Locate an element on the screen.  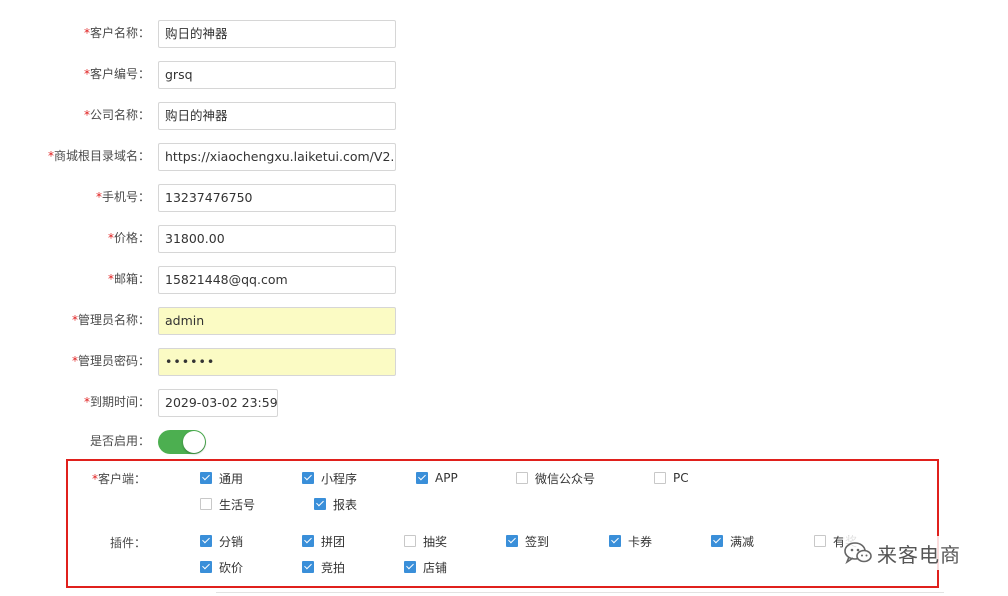
field-row-price: *价格： 31800.00 is located at coordinates (210, 240).